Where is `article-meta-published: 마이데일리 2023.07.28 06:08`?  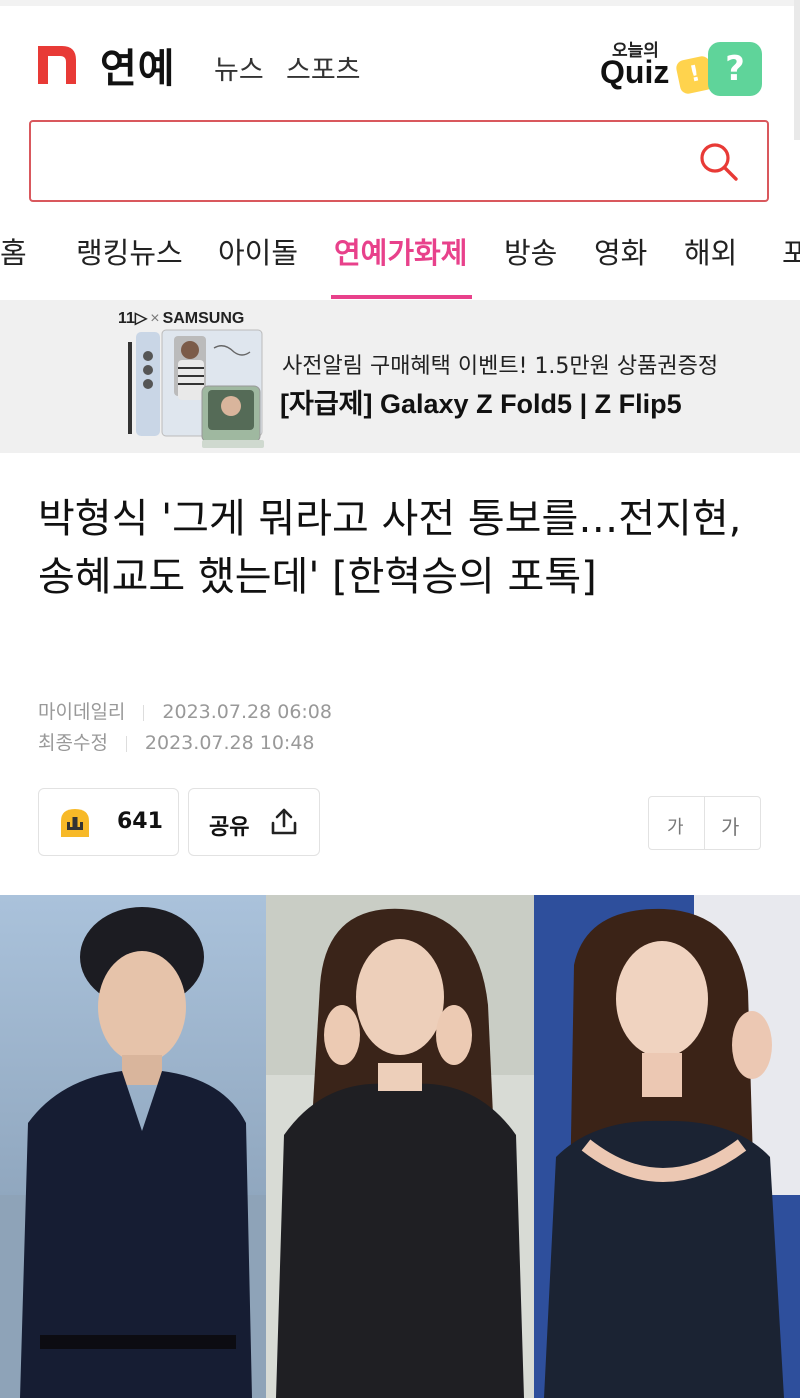
article-meta-published: 마이데일리 2023.07.28 06:08 is located at coordinates (185, 710).